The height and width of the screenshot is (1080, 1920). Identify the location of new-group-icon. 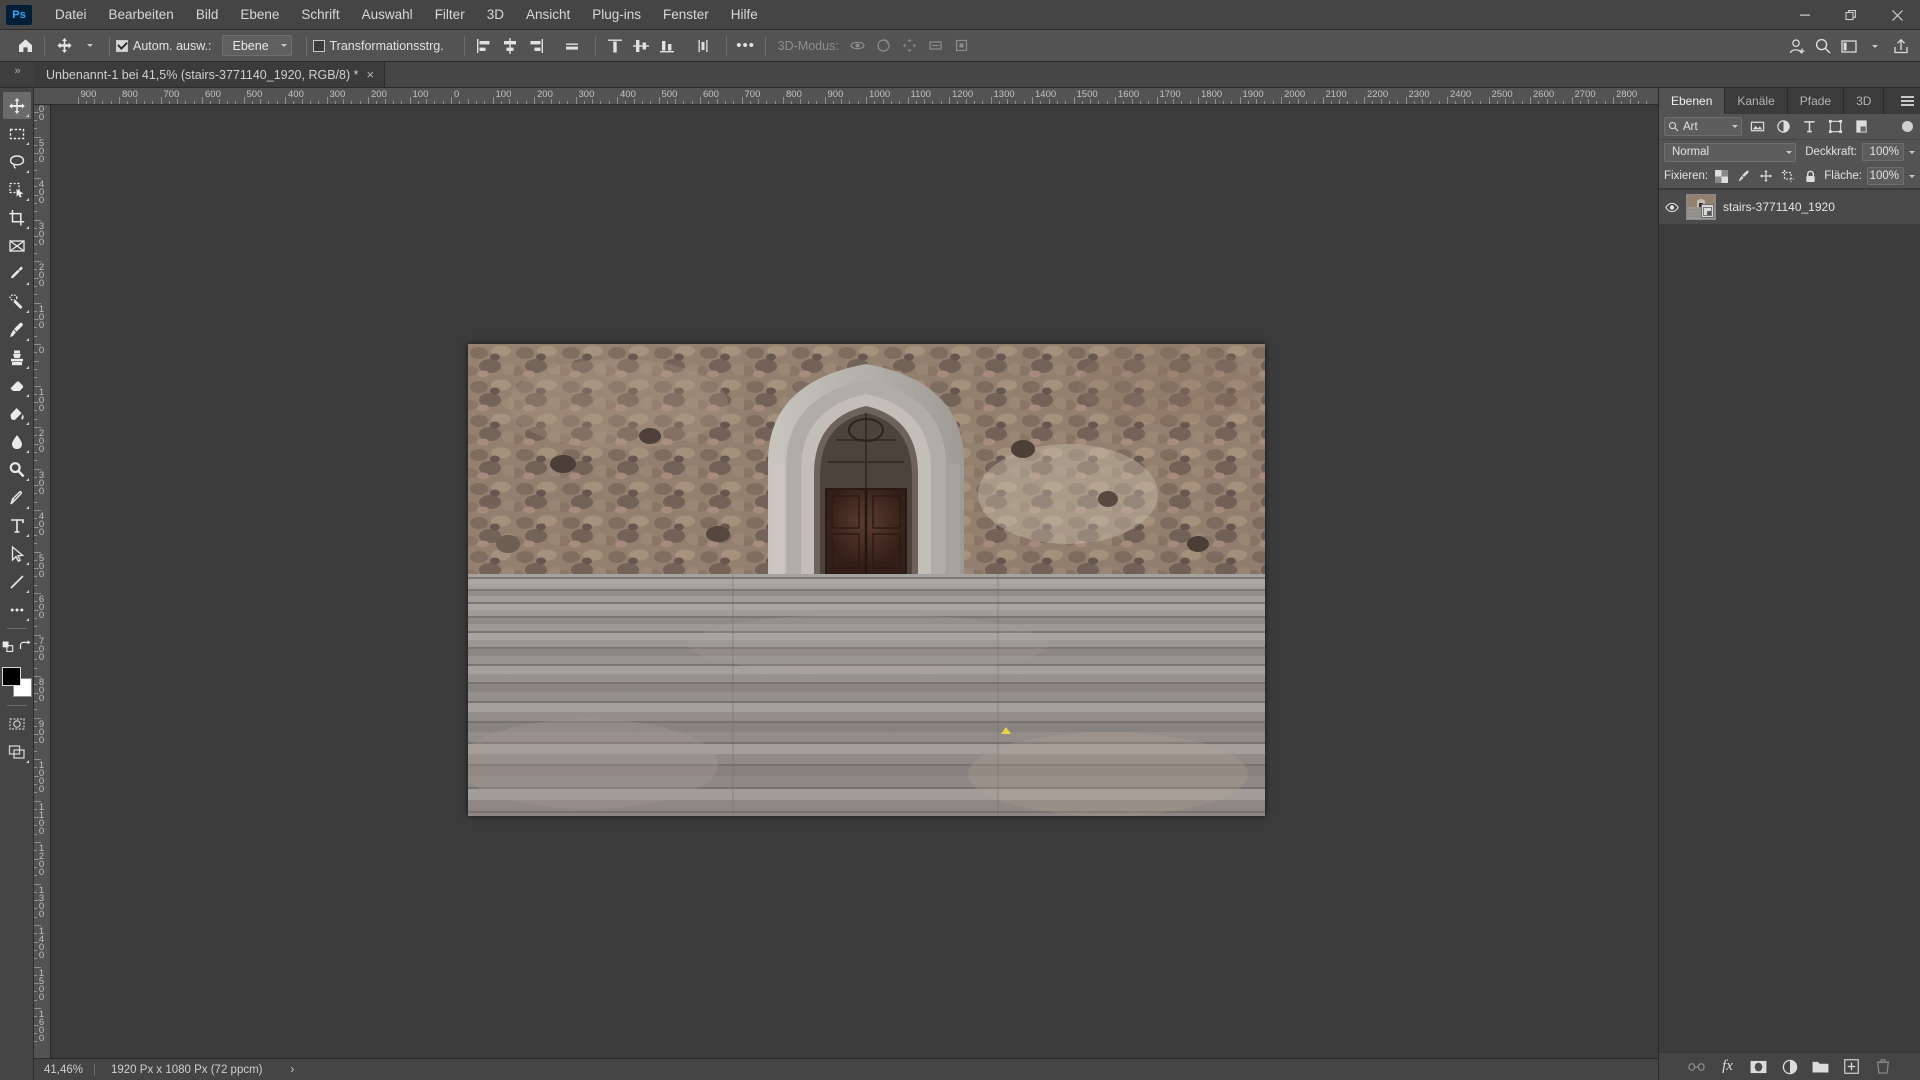
(1821, 1067).